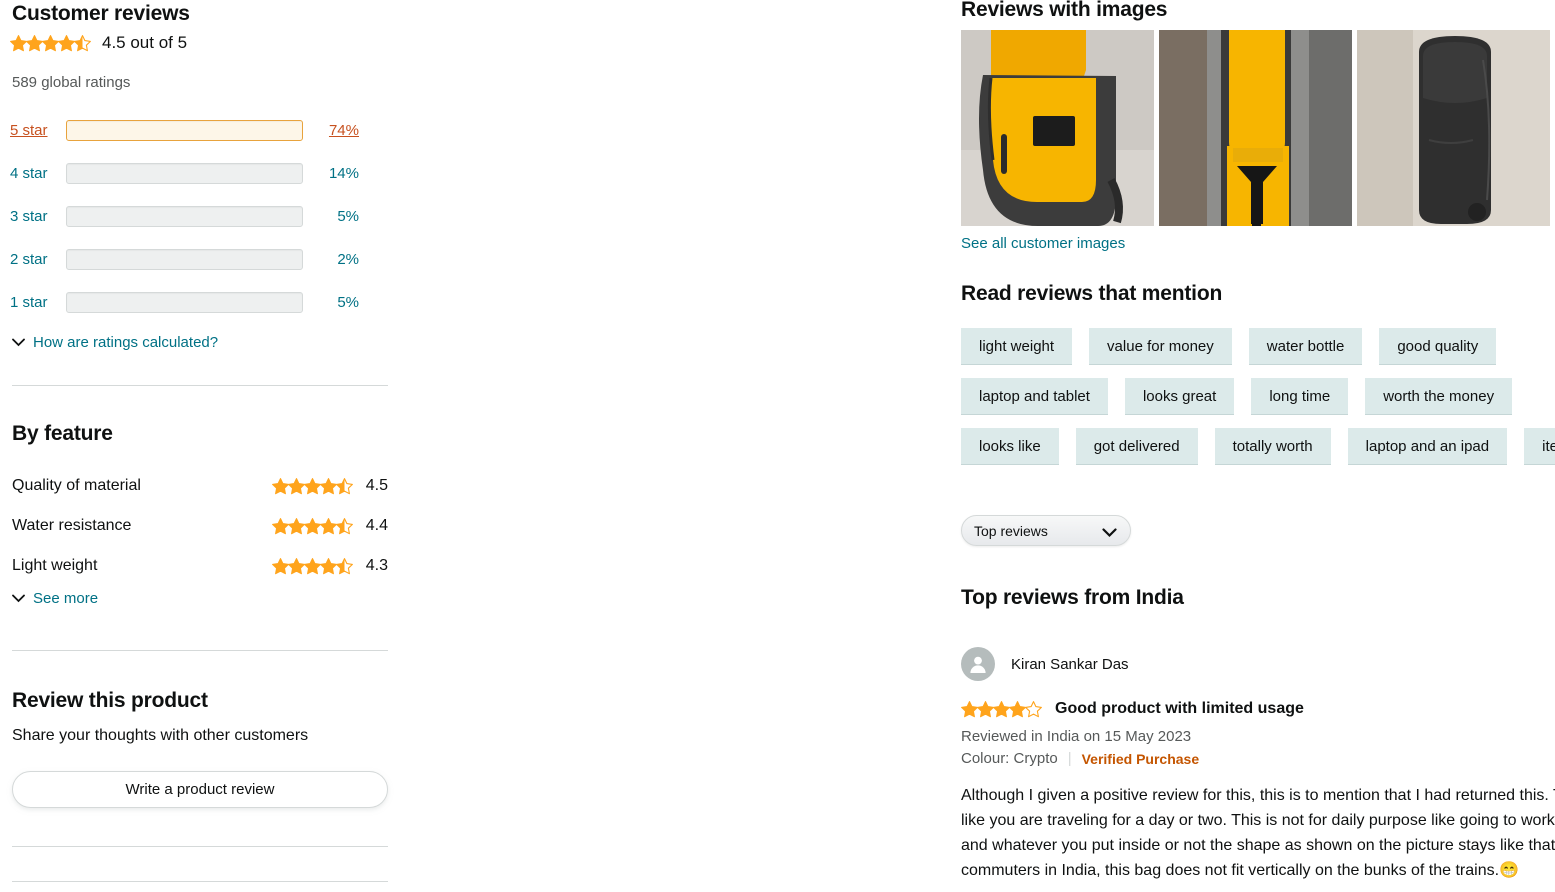 The image size is (1555, 892). Describe the element at coordinates (1272, 446) in the screenshot. I see `mention-tag: totally worth` at that location.